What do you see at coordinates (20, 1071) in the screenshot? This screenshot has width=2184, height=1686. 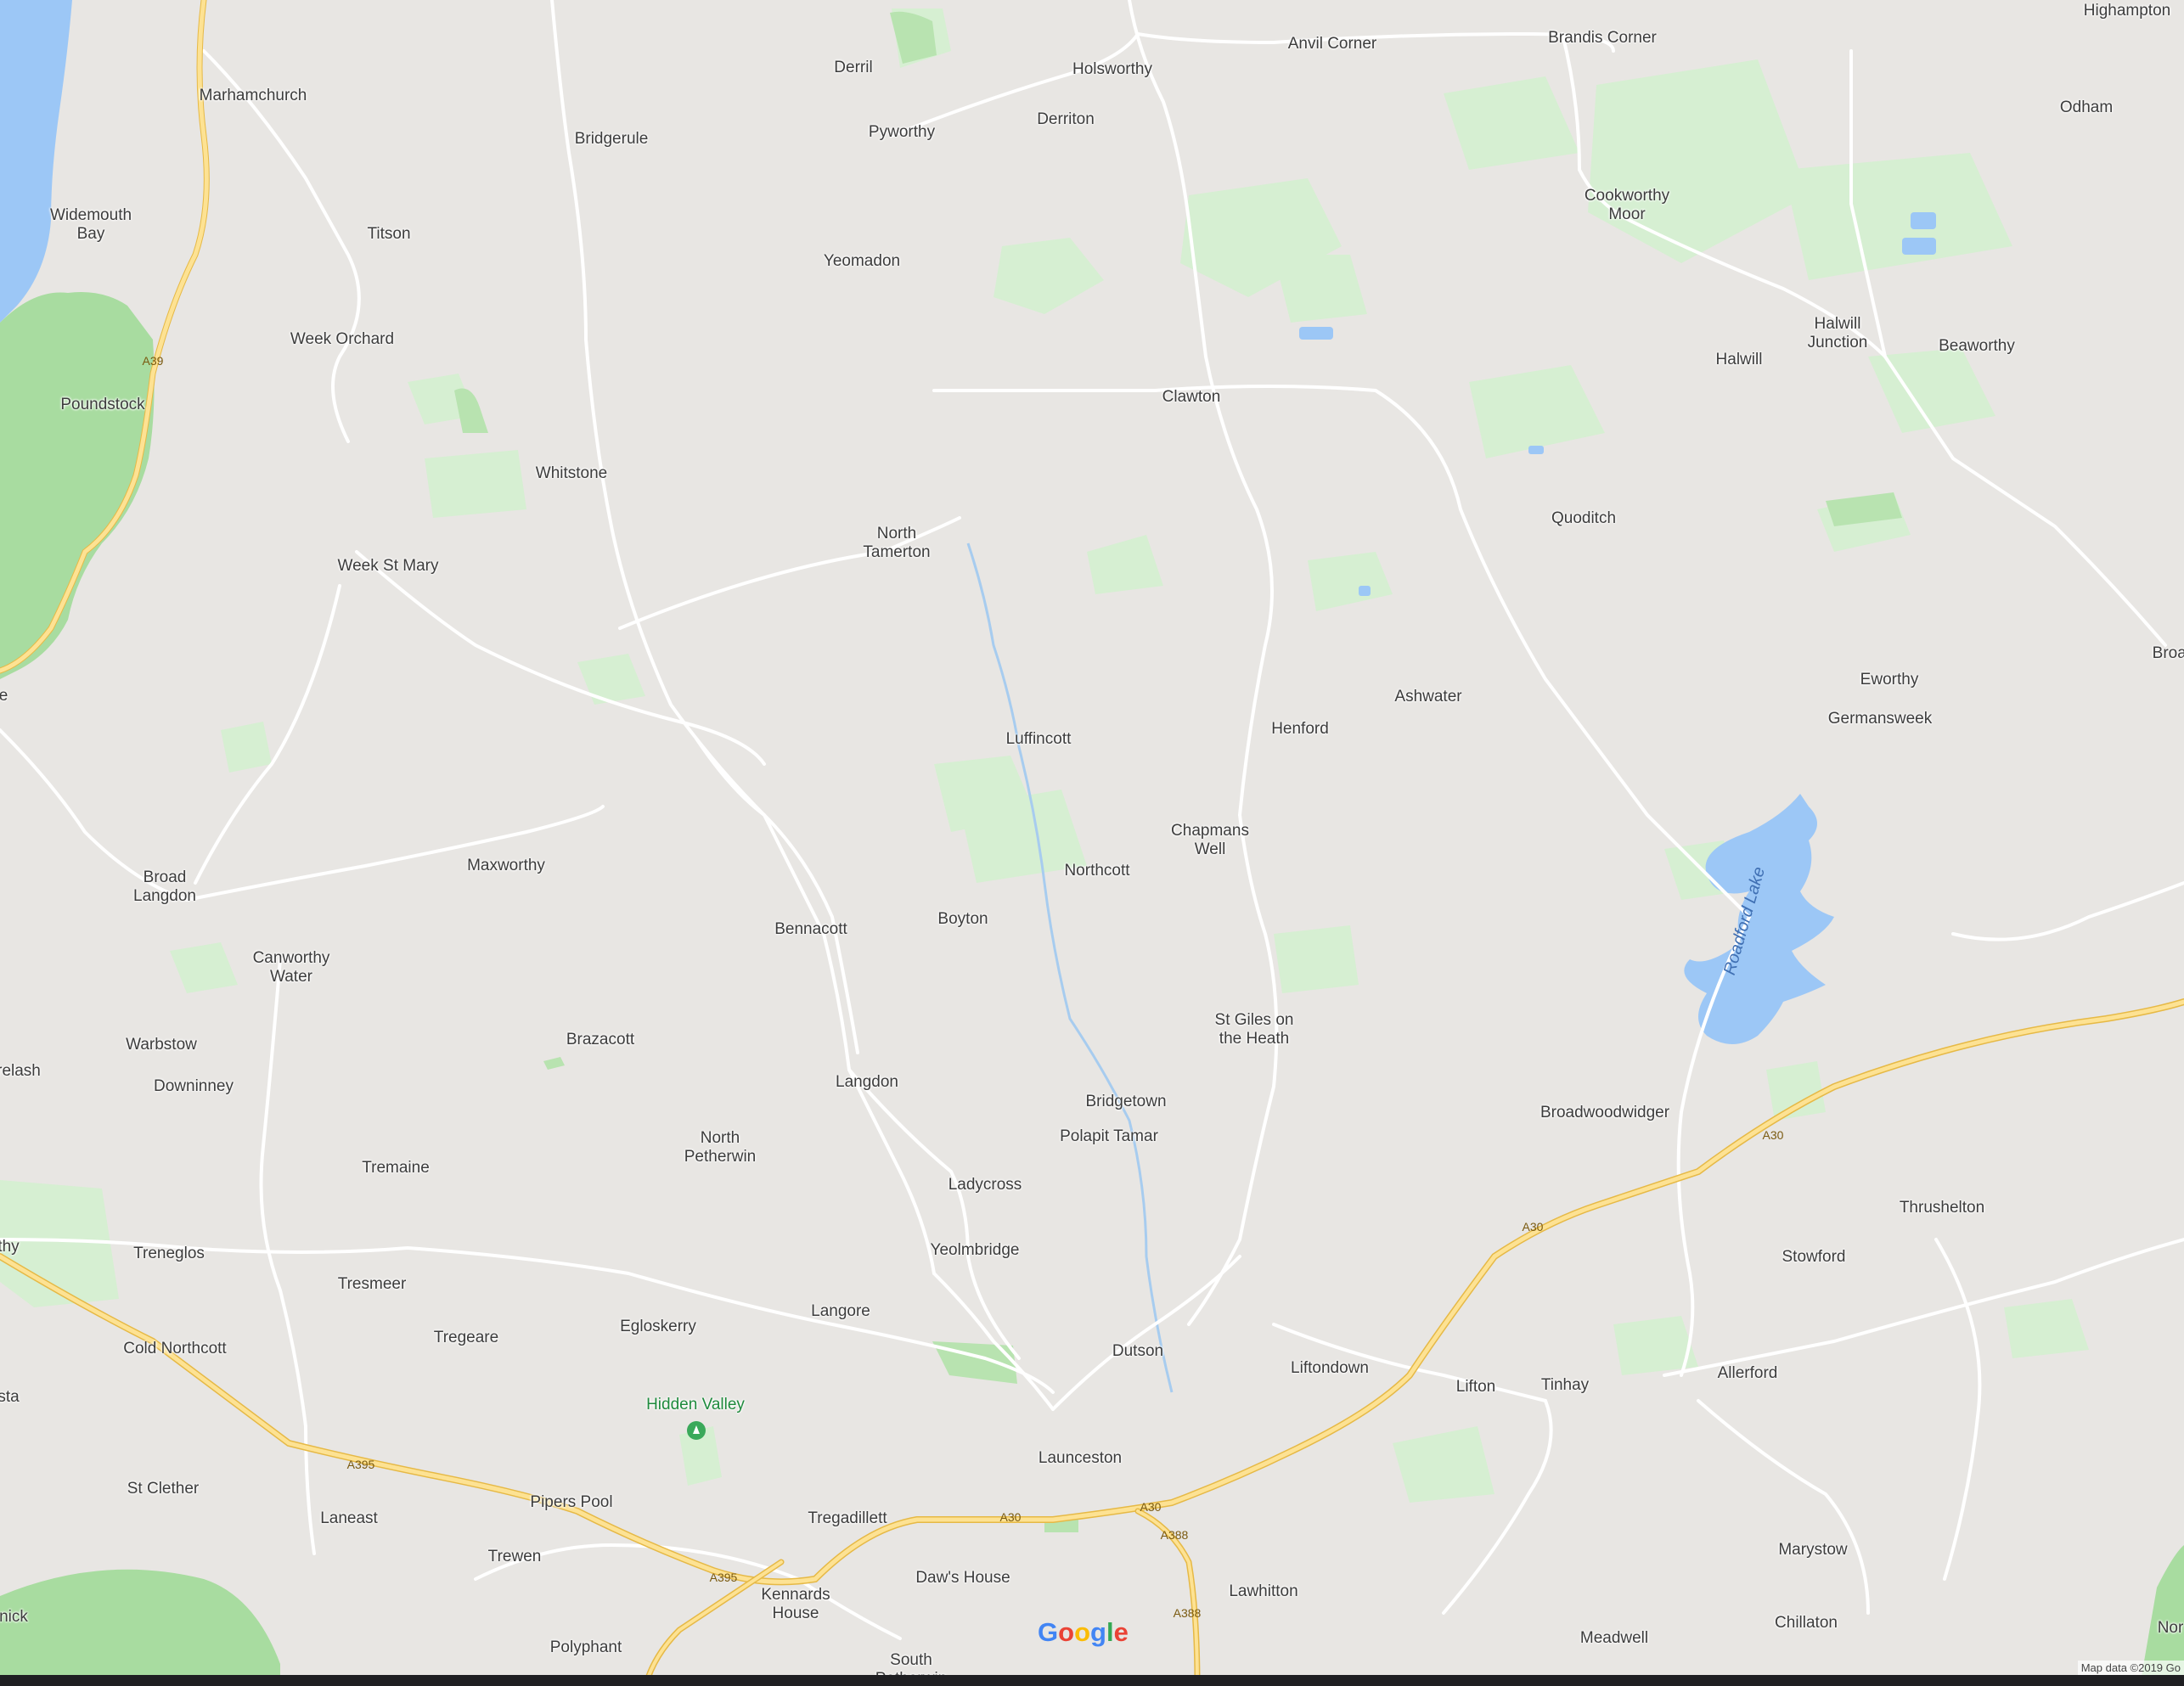 I see `place-label-relash: relash` at bounding box center [20, 1071].